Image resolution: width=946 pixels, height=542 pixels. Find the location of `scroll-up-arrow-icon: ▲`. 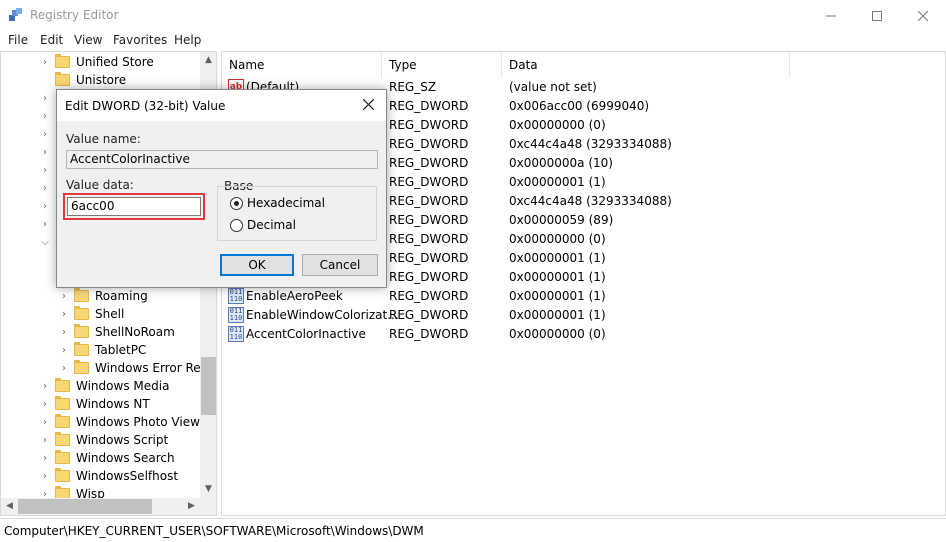

scroll-up-arrow-icon: ▲ is located at coordinates (208, 60).